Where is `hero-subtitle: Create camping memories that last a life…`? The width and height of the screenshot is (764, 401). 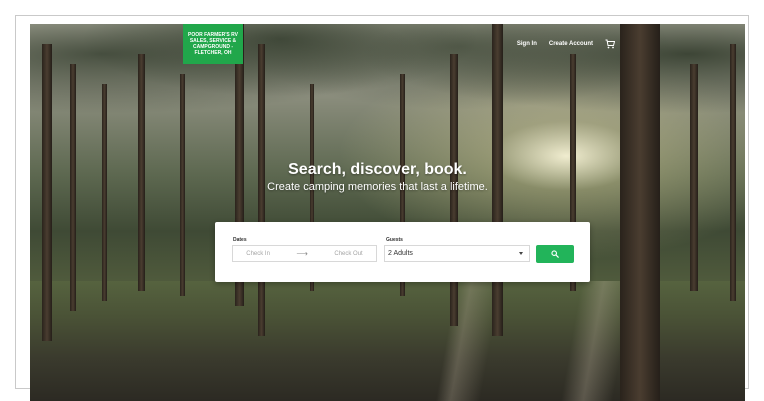 hero-subtitle: Create camping memories that last a life… is located at coordinates (377, 187).